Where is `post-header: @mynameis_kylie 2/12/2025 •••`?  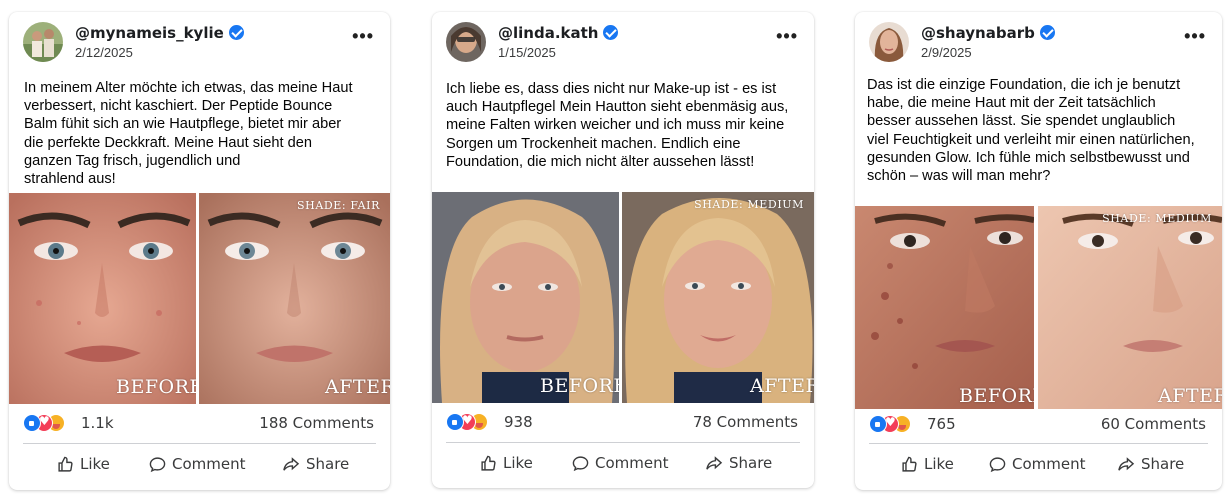 post-header: @mynameis_kylie 2/12/2025 ••• is located at coordinates (201, 44).